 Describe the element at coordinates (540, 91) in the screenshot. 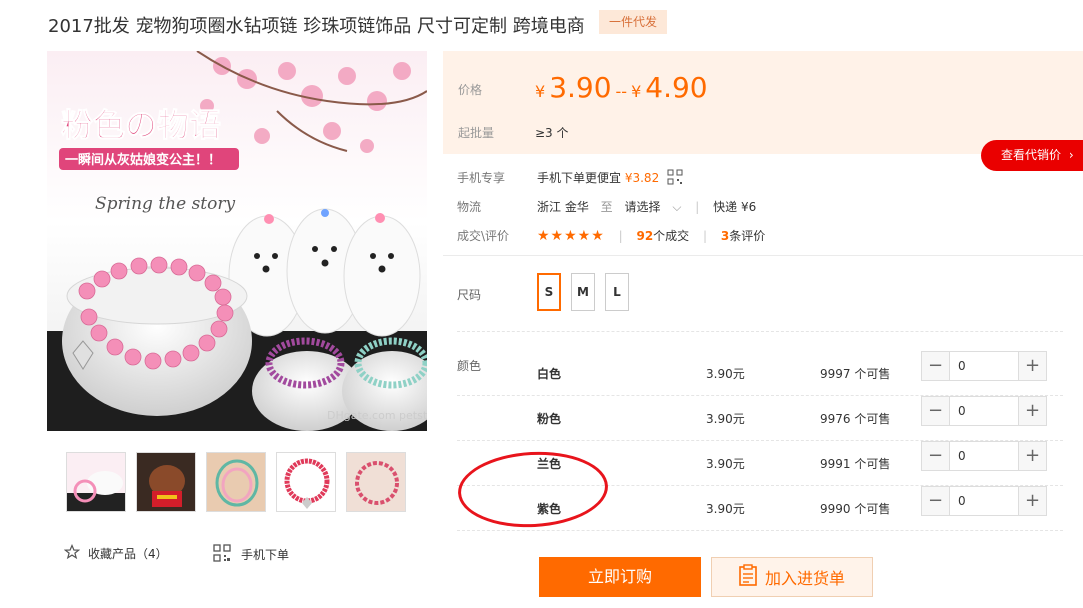

I see `currency-symbol: ¥` at that location.